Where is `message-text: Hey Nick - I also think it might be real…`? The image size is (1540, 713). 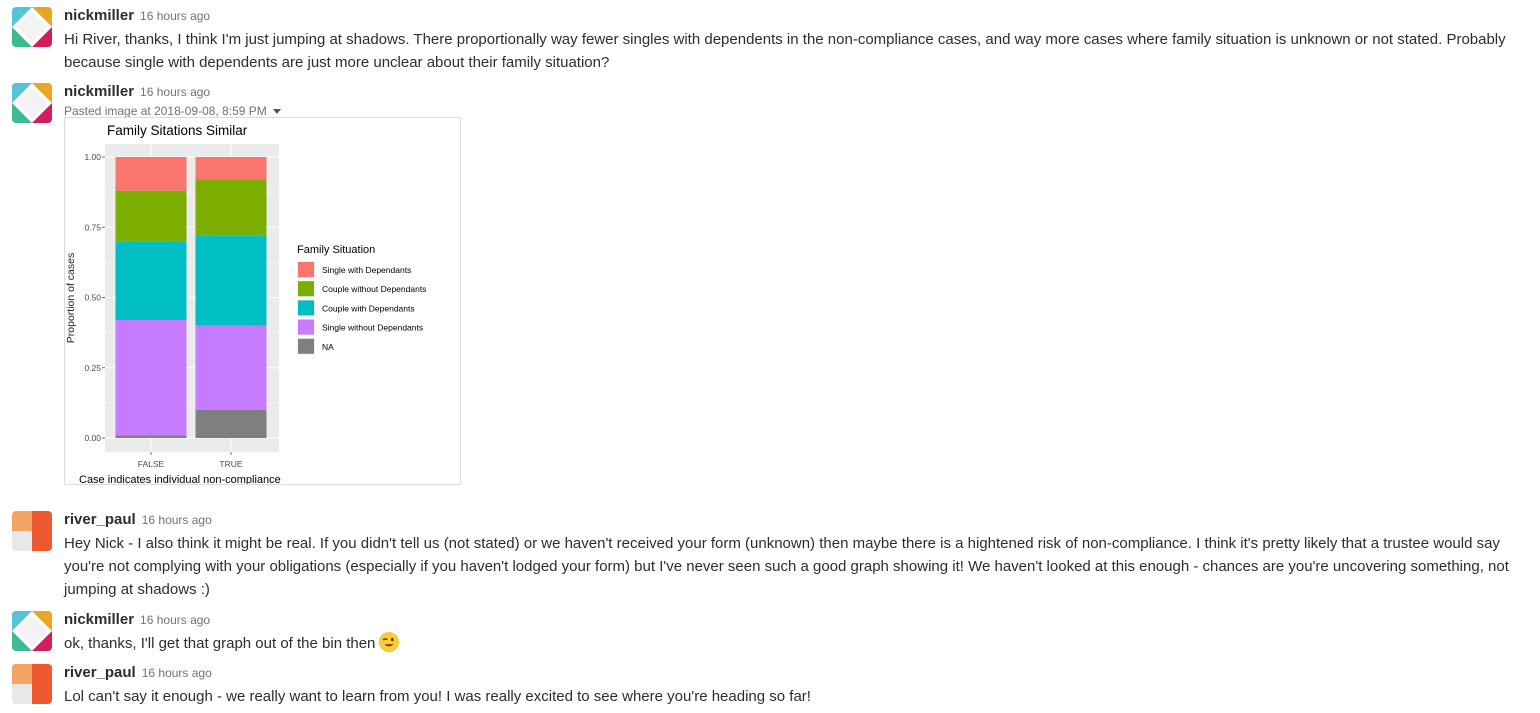 message-text: Hey Nick - I also think it might be real… is located at coordinates (786, 566).